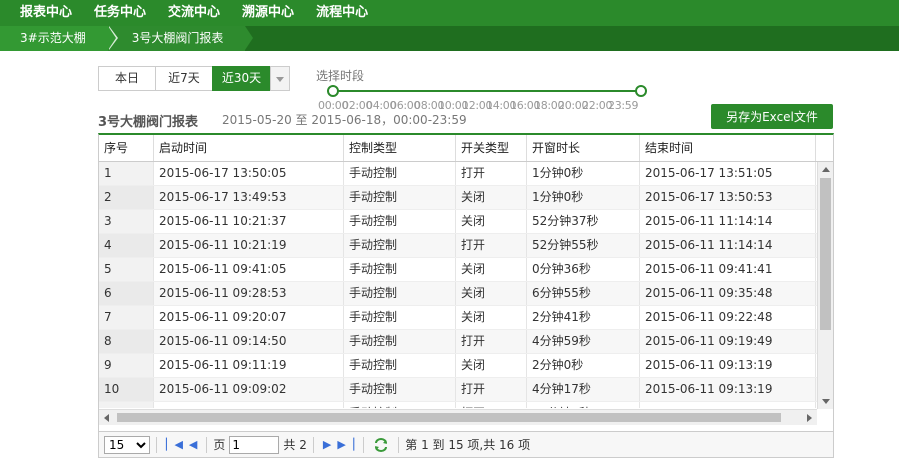  I want to click on scroll-up-arrow-icon, so click(826, 169).